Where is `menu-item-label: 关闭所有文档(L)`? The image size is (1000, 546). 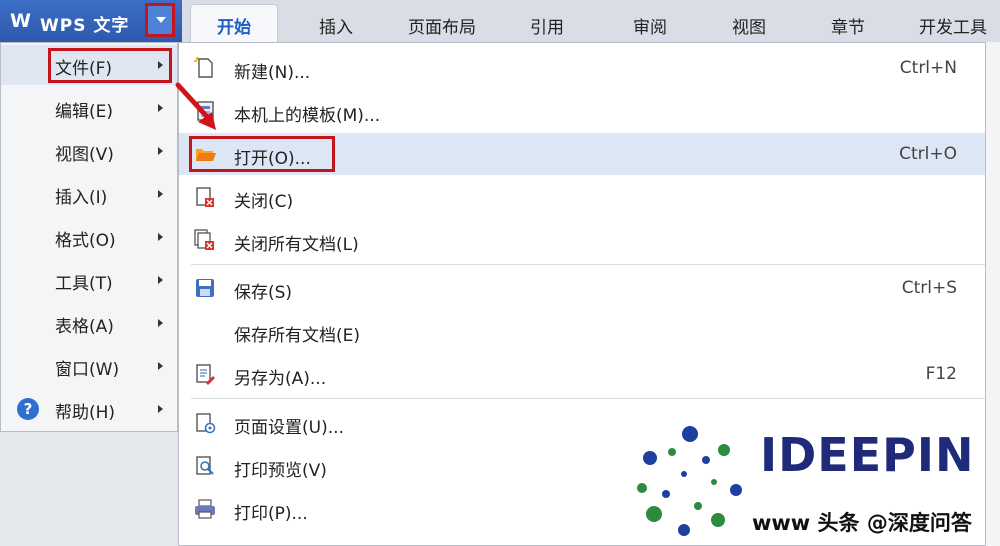
menu-item-label: 关闭所有文档(L) is located at coordinates (296, 245).